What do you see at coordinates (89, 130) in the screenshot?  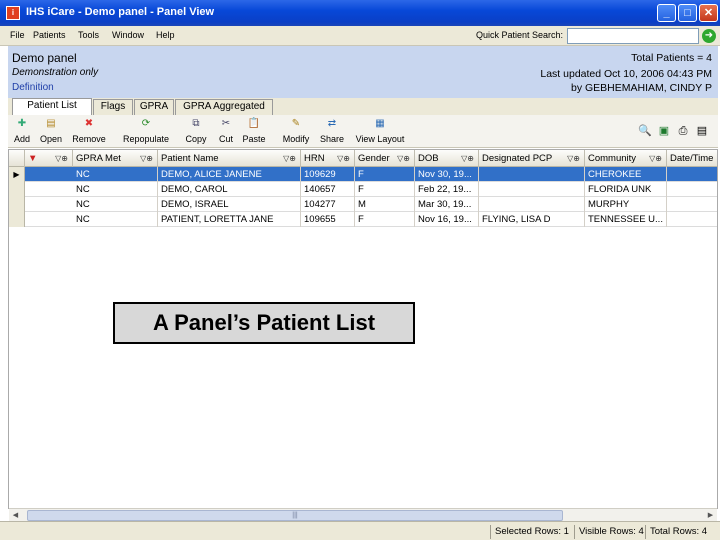 I see `remove-button: ✖ Remove` at bounding box center [89, 130].